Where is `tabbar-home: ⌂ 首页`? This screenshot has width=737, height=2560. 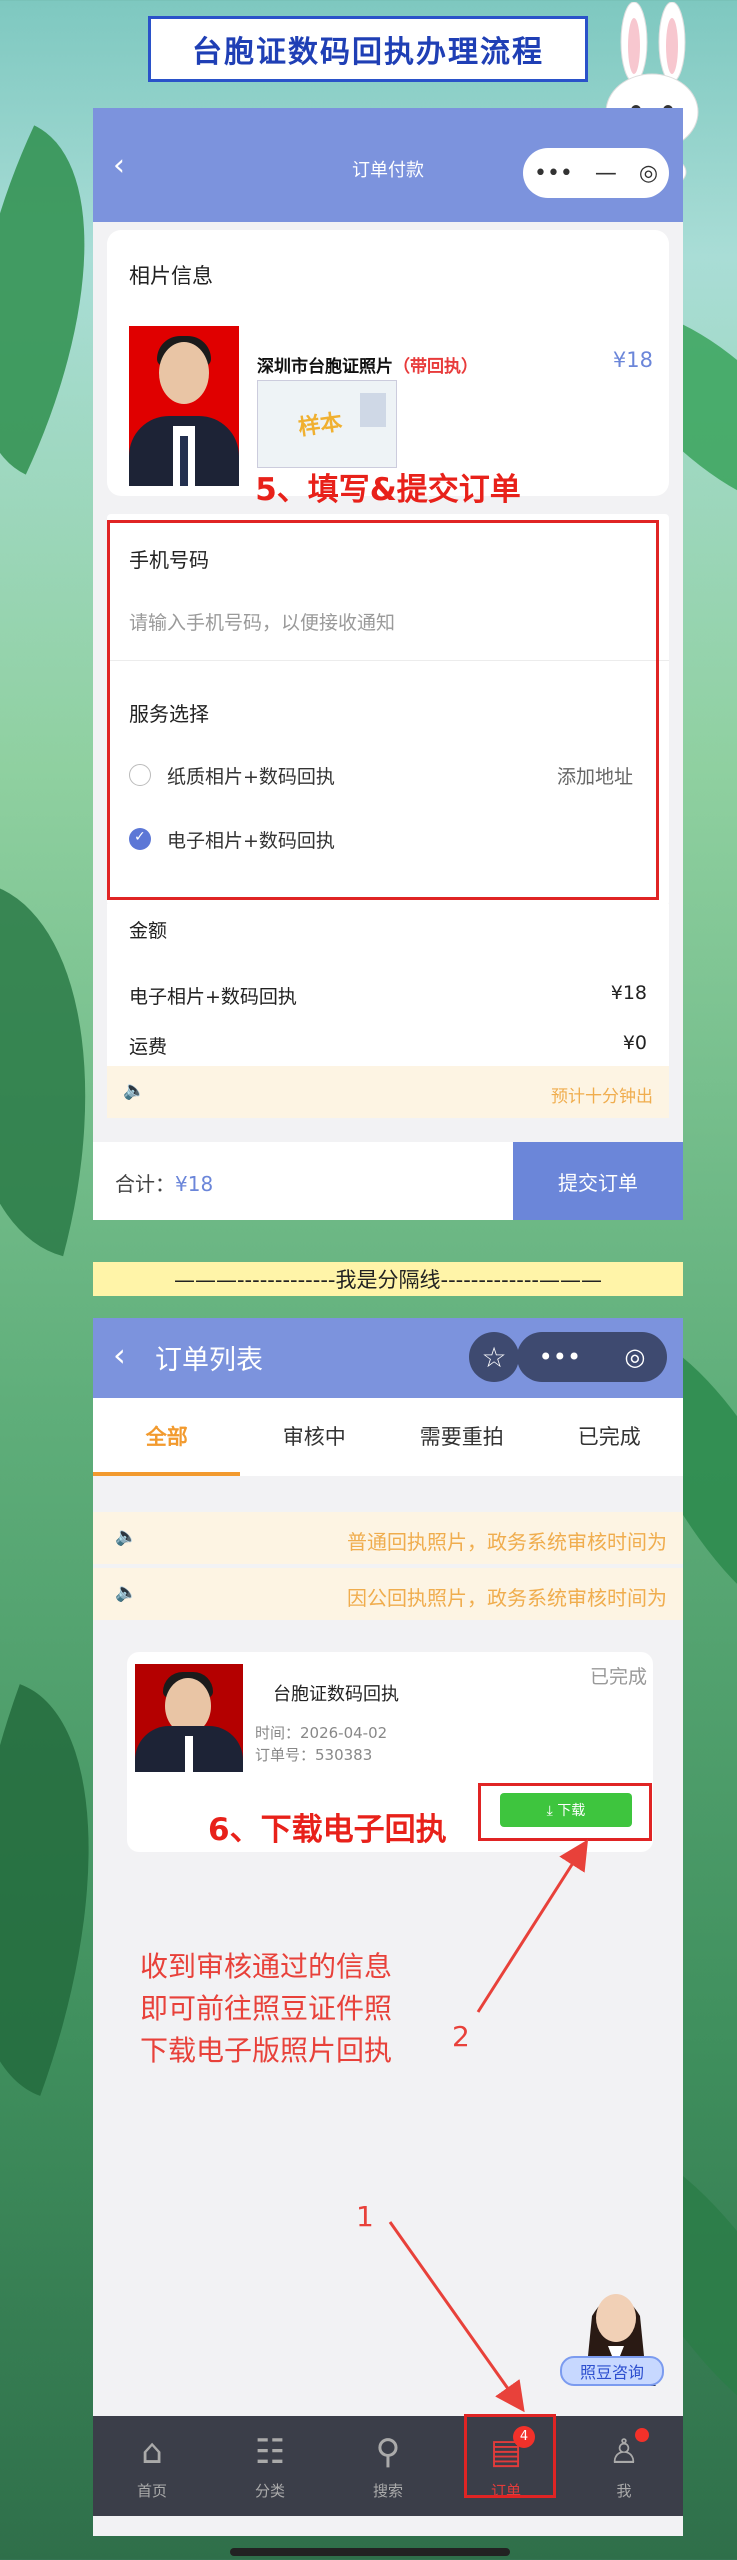 tabbar-home: ⌂ 首页 is located at coordinates (152, 2466).